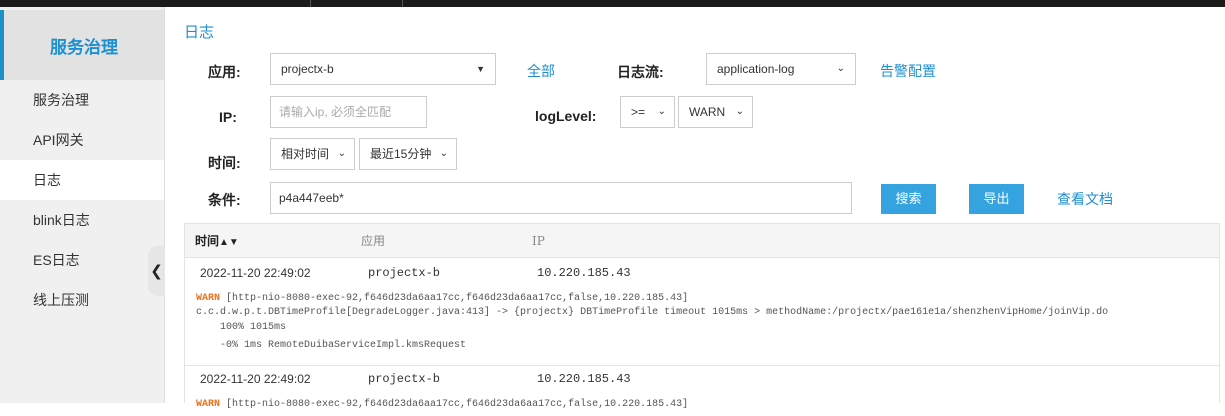 This screenshot has width=1225, height=416. Describe the element at coordinates (756, 69) in the screenshot. I see `stream-select-value: application-log` at that location.